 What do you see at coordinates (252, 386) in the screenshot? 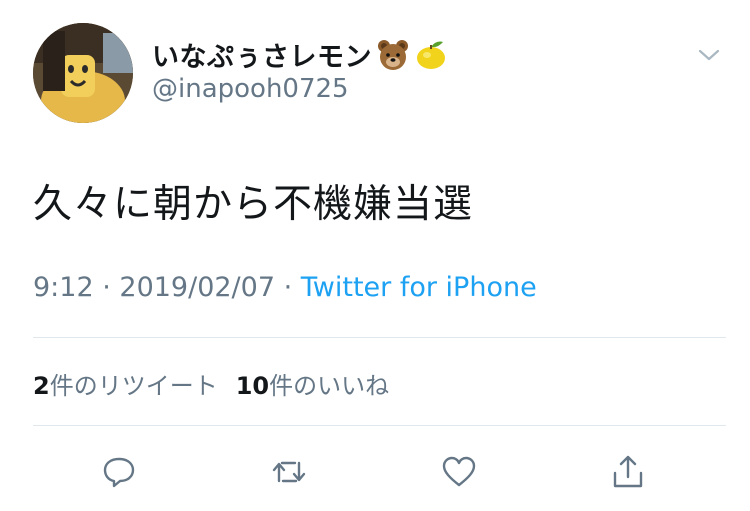
I see `like-count: 10` at bounding box center [252, 386].